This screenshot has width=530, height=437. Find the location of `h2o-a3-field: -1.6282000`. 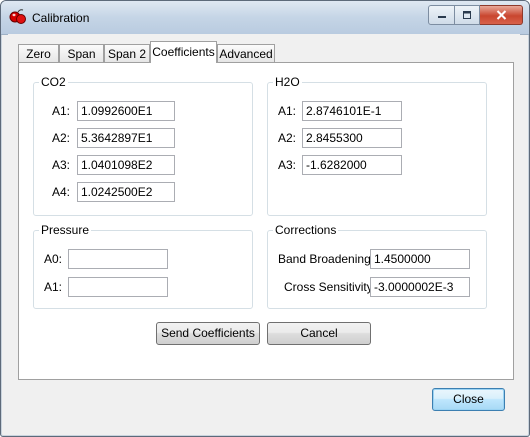

h2o-a3-field: -1.6282000 is located at coordinates (352, 165).